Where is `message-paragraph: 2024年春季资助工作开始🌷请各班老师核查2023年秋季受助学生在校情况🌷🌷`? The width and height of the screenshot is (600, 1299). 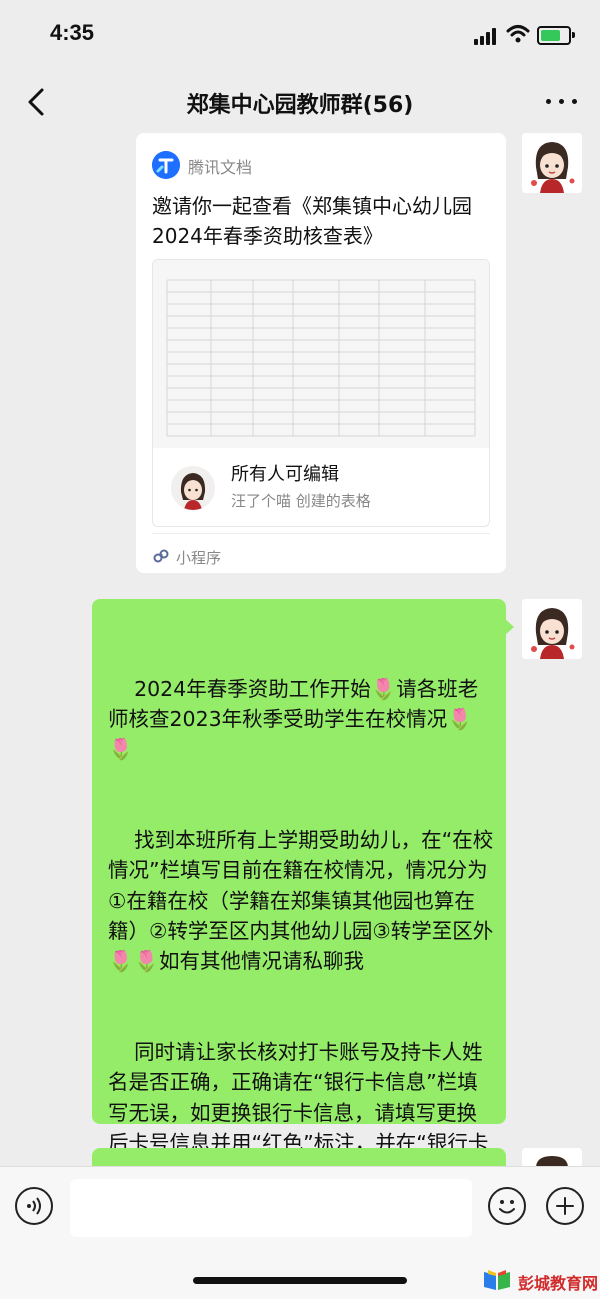 message-paragraph: 2024年春季资助工作开始🌷请各班老师核查2023年秋季受助学生在校情况🌷🌷 is located at coordinates (293, 719).